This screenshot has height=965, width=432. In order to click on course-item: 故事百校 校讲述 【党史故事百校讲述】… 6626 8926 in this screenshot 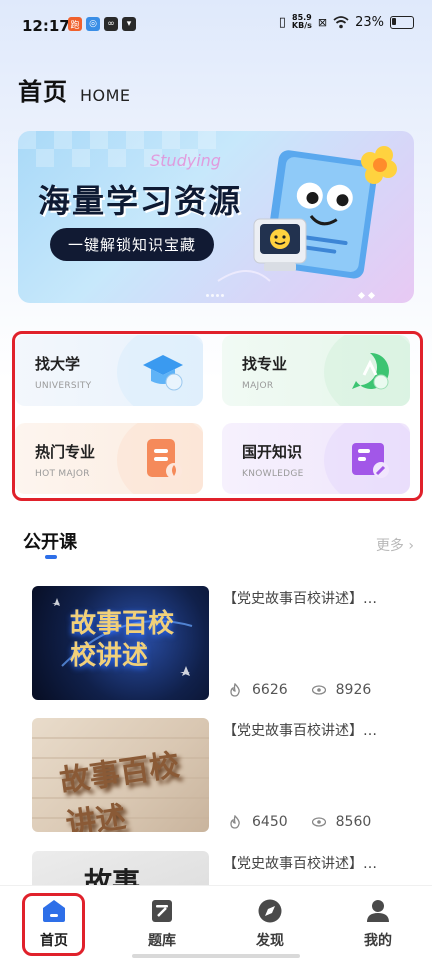, I will do `click(222, 644)`.